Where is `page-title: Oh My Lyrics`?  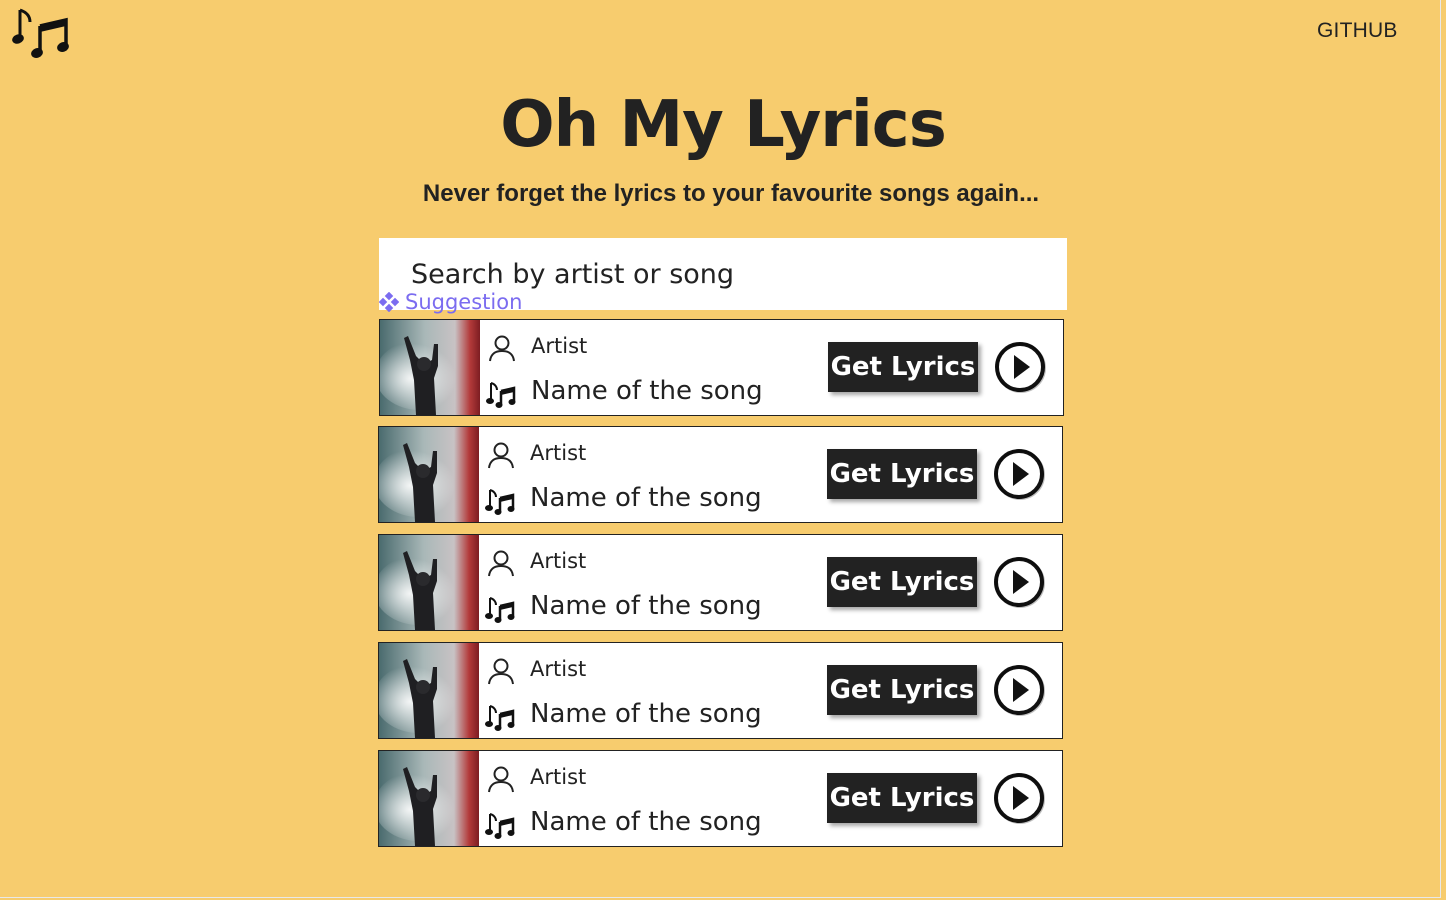 page-title: Oh My Lyrics is located at coordinates (723, 125).